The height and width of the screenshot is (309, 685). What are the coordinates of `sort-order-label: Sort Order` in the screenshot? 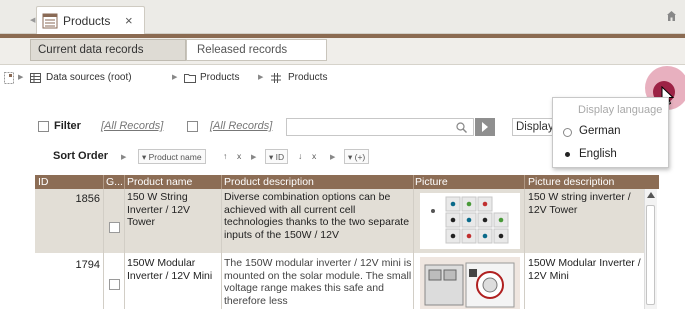 It's located at (81, 156).